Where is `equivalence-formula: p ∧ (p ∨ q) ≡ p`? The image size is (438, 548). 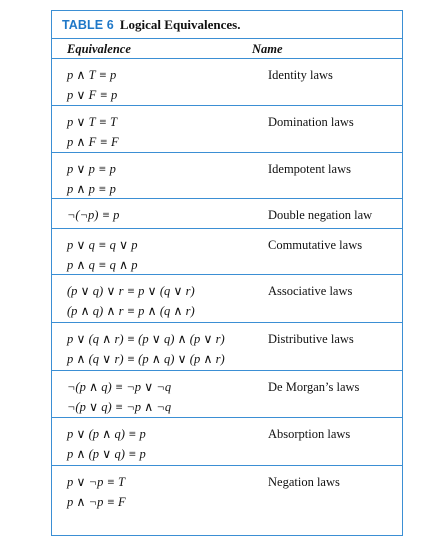 equivalence-formula: p ∧ (p ∨ q) ≡ p is located at coordinates (106, 454).